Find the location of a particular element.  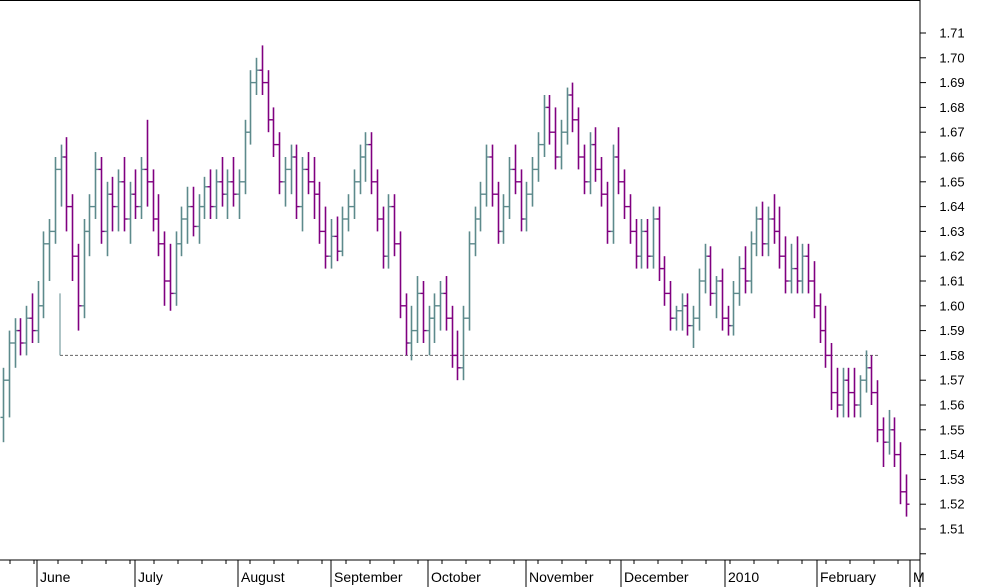

y-tick-label: 1.53 is located at coordinates (951, 479).